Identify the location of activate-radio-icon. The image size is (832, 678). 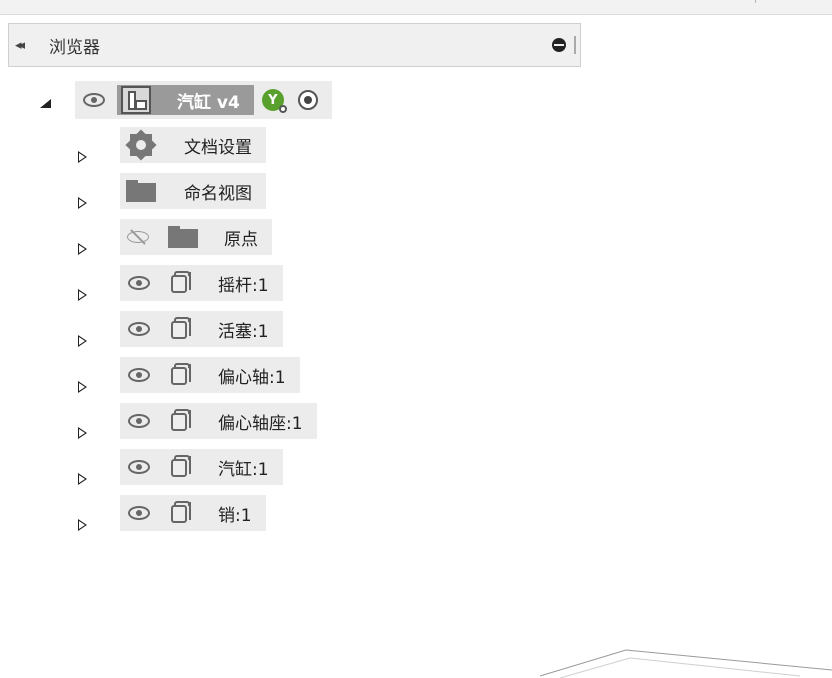
(307, 100).